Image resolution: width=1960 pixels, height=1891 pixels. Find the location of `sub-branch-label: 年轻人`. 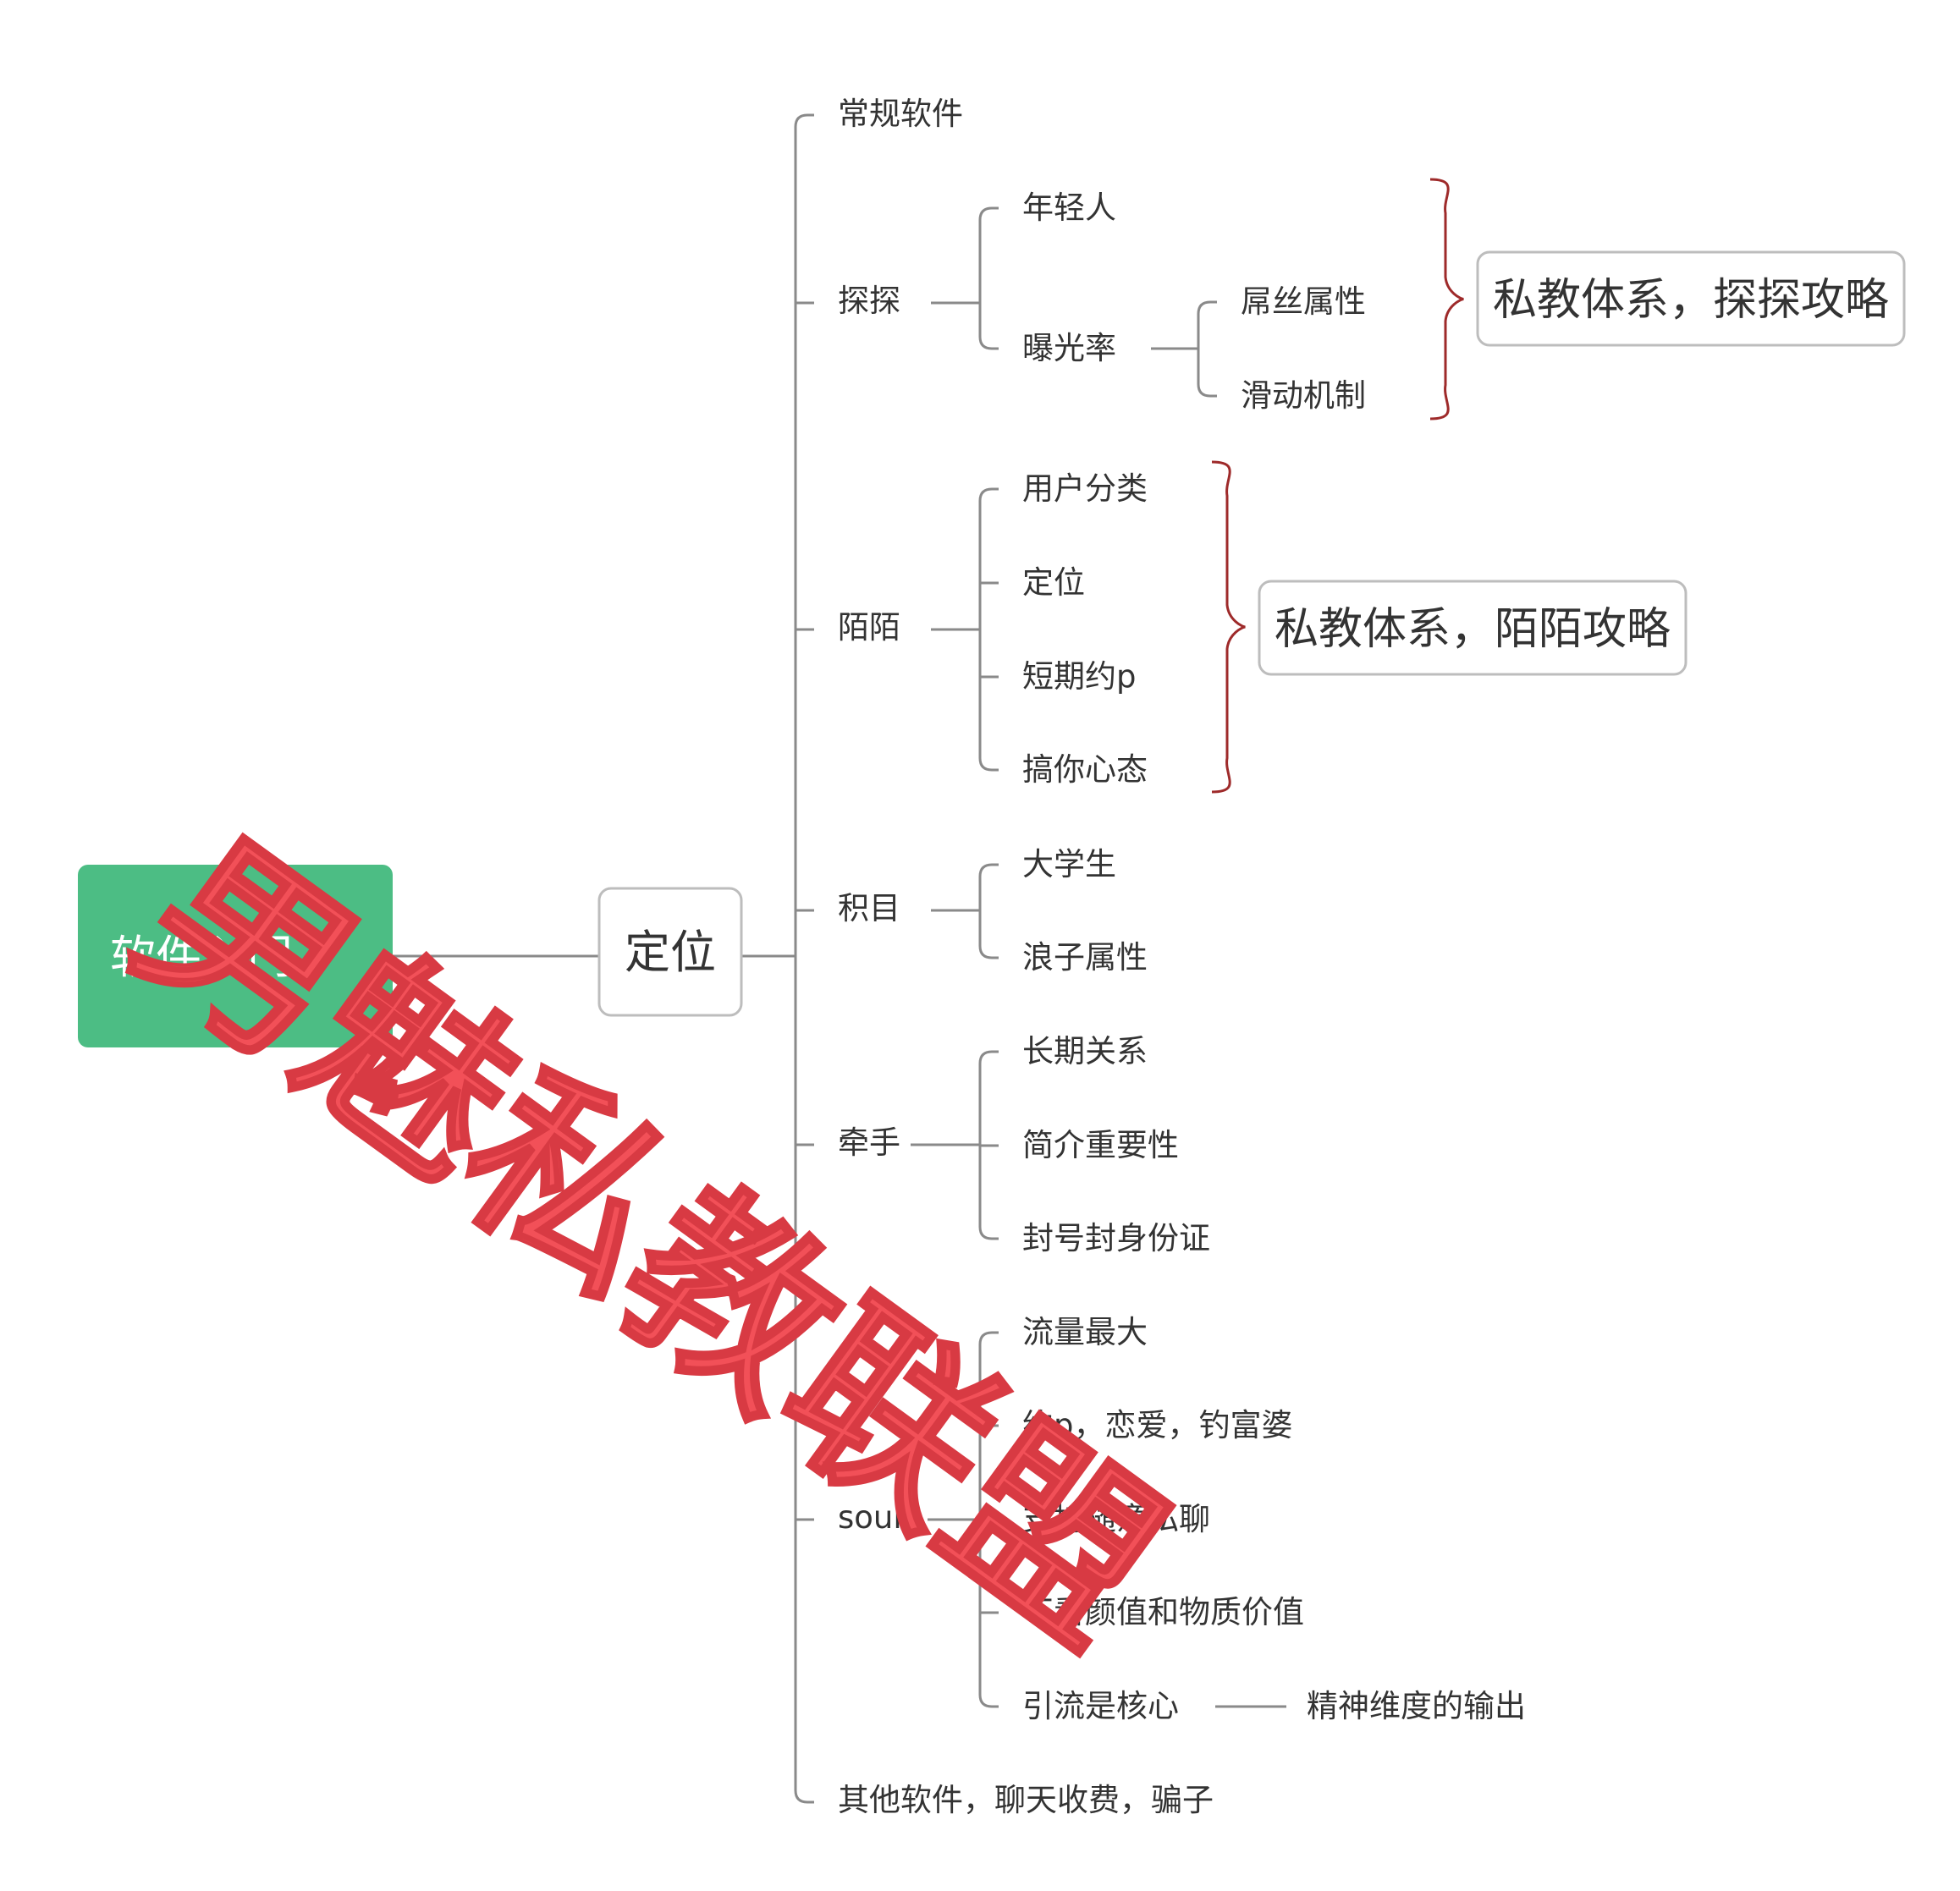

sub-branch-label: 年轻人 is located at coordinates (1069, 208).